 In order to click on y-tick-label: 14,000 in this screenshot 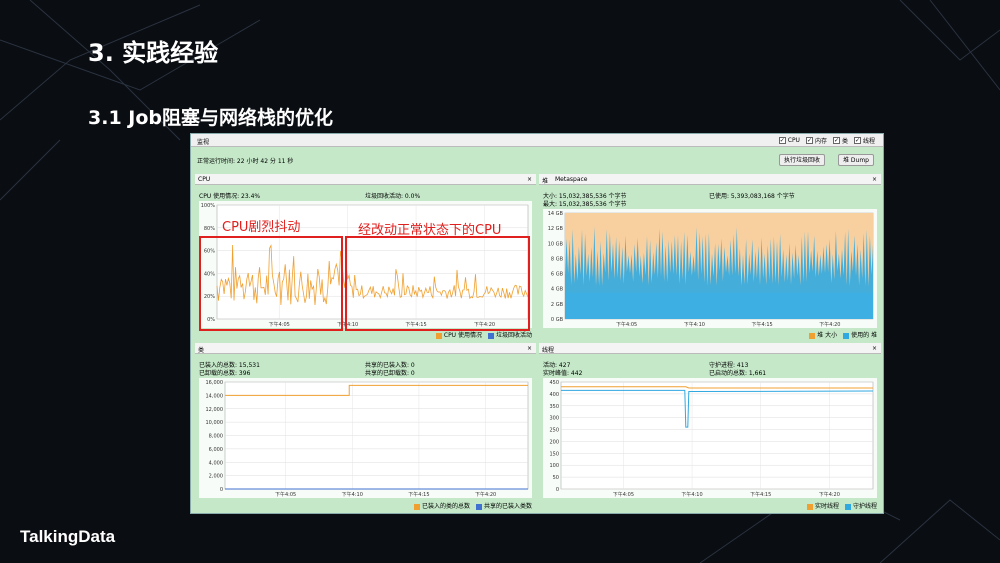, I will do `click(215, 396)`.